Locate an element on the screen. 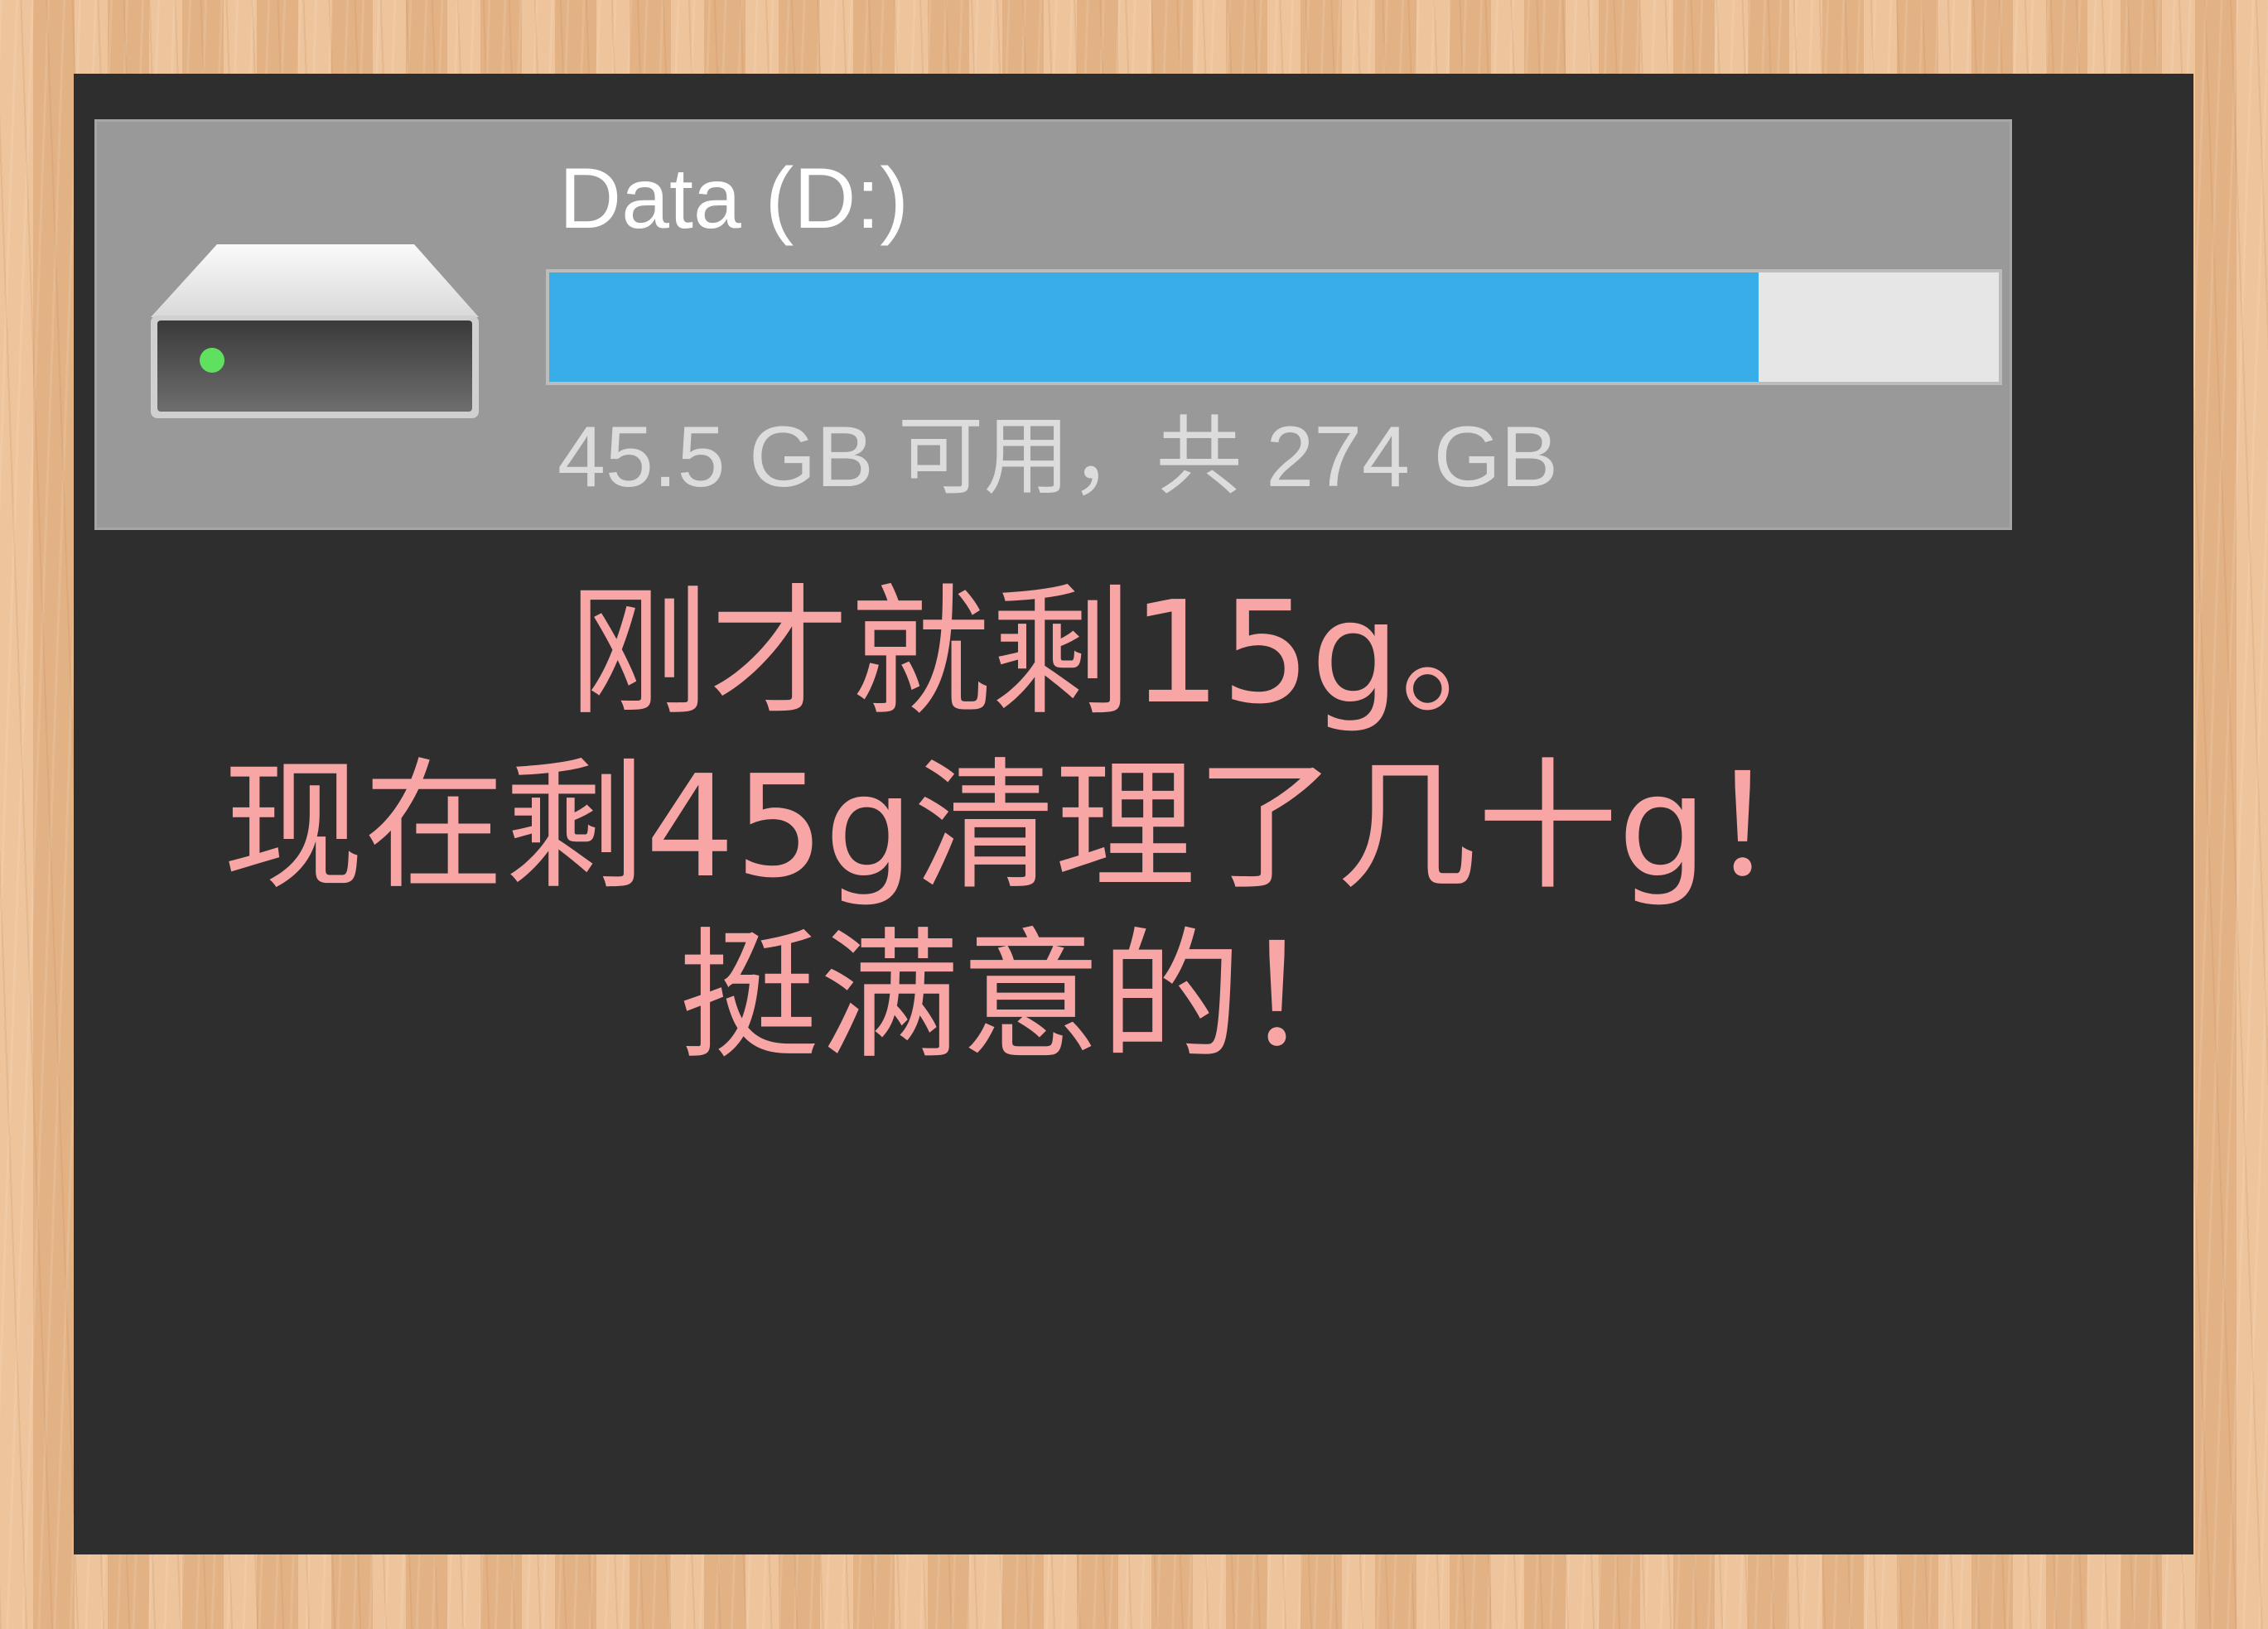  caption-line-2: 现在剩45g清理了几十g！ is located at coordinates (1036, 827).